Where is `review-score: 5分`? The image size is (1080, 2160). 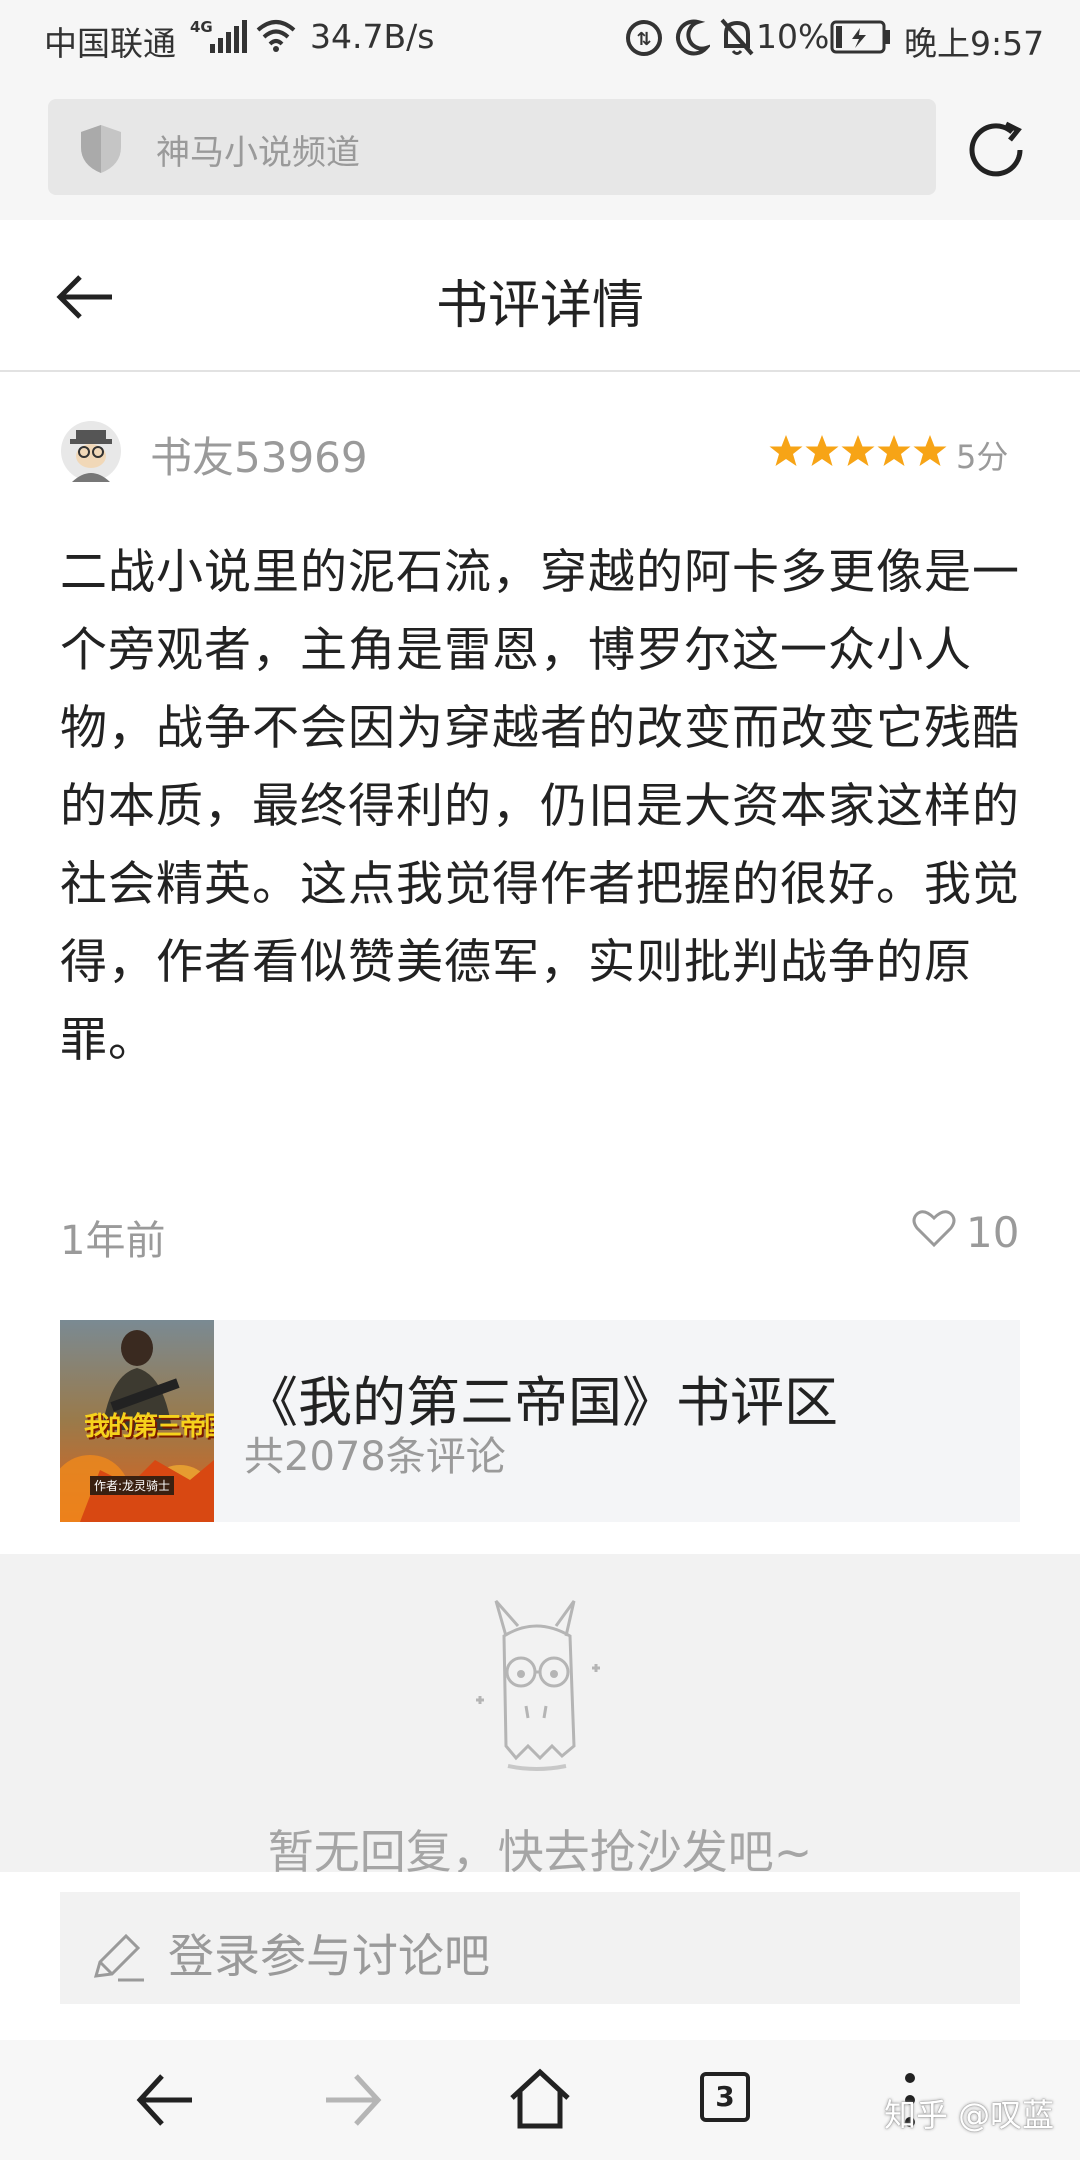 review-score: 5分 is located at coordinates (982, 457).